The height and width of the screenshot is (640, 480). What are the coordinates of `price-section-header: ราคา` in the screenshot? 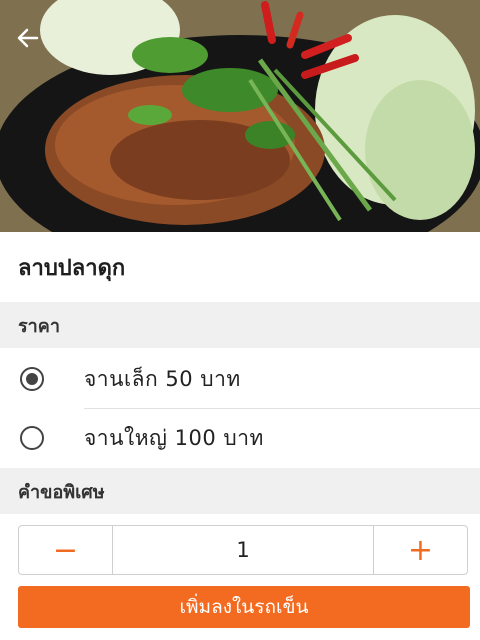 It's located at (240, 325).